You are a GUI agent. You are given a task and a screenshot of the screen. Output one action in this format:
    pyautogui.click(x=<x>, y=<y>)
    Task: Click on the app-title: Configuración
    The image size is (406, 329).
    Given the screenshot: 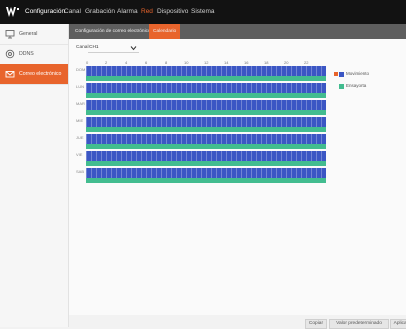 What is the action you would take?
    pyautogui.click(x=45, y=11)
    